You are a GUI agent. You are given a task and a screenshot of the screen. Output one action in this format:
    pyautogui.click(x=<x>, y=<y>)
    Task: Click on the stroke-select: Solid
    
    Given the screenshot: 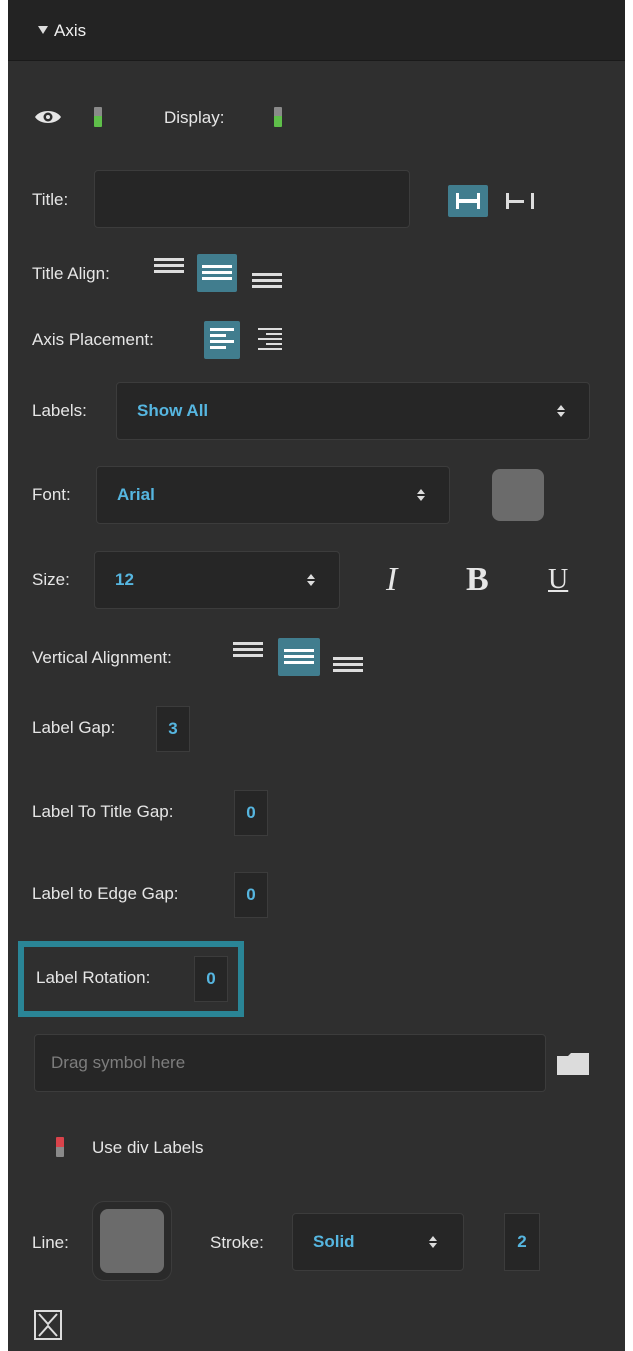 What is the action you would take?
    pyautogui.click(x=378, y=1242)
    